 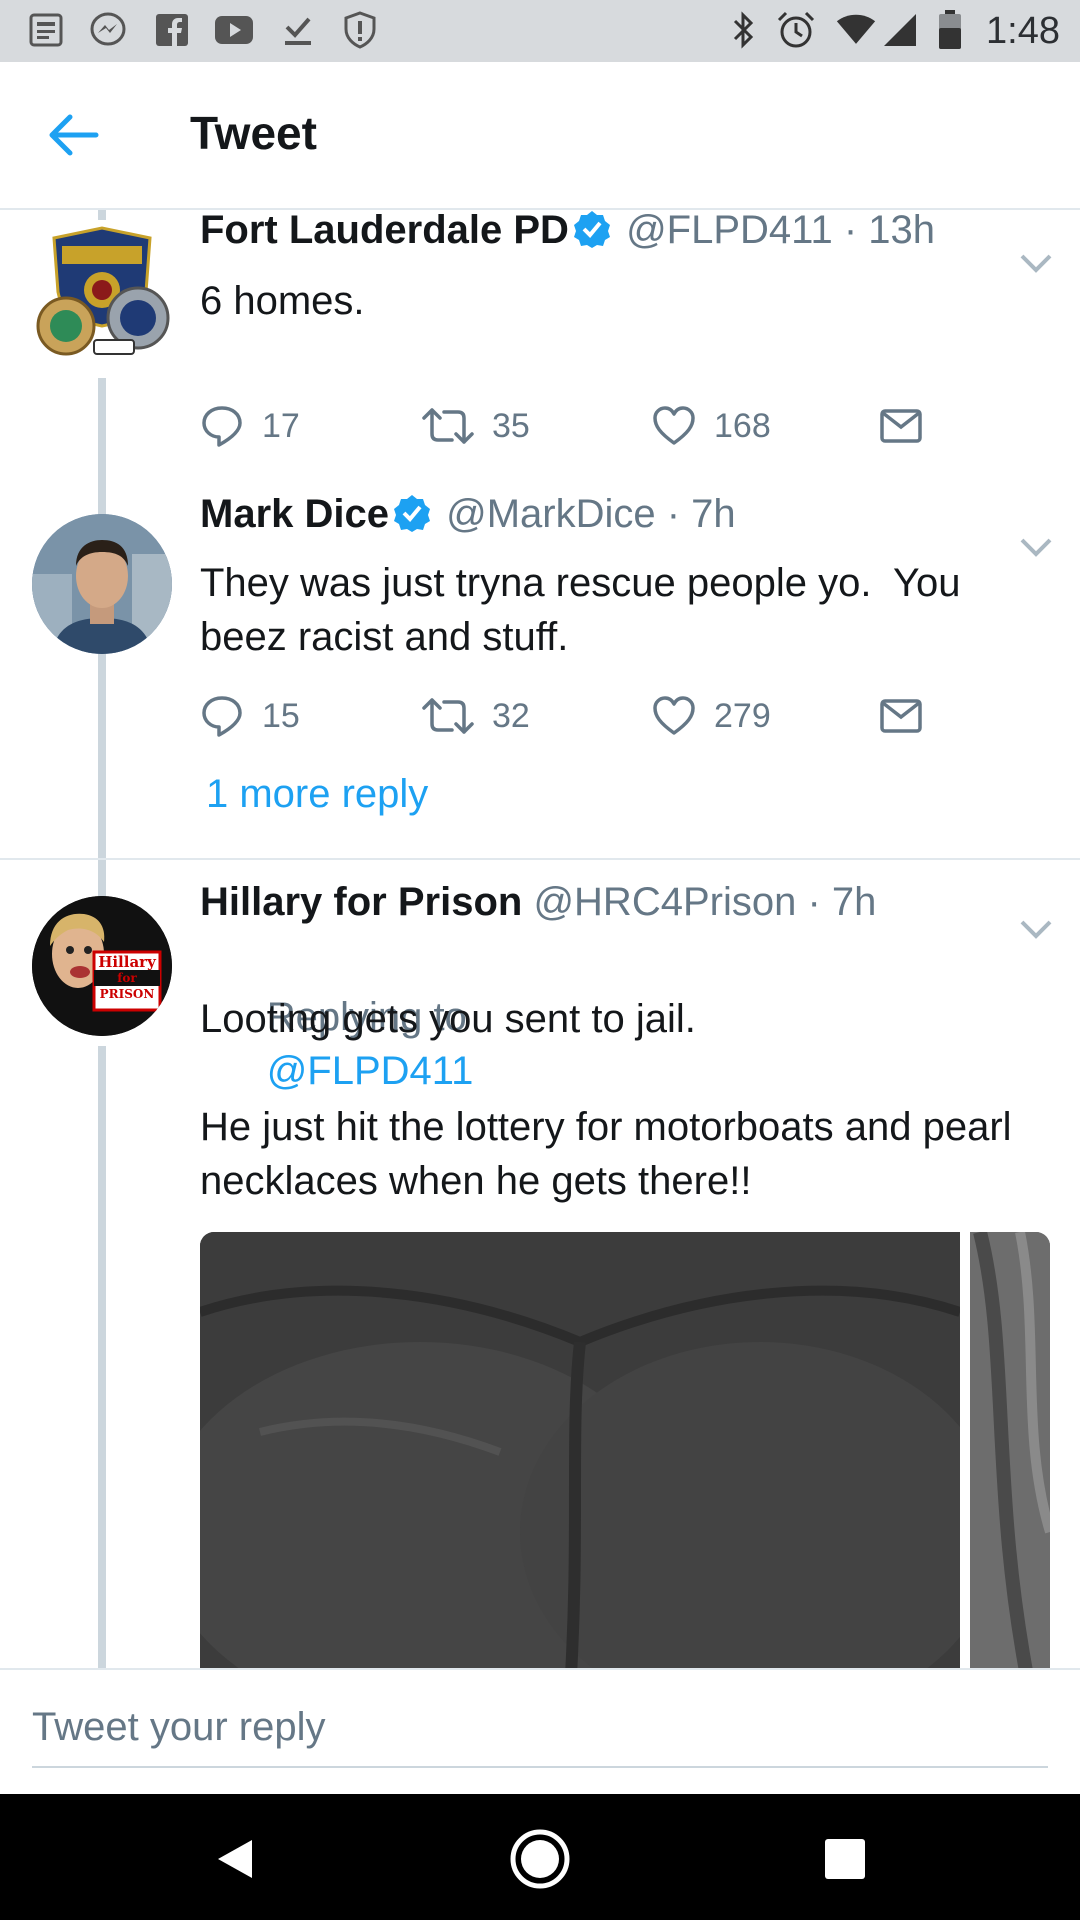 What do you see at coordinates (711, 426) in the screenshot?
I see `like-button: 168` at bounding box center [711, 426].